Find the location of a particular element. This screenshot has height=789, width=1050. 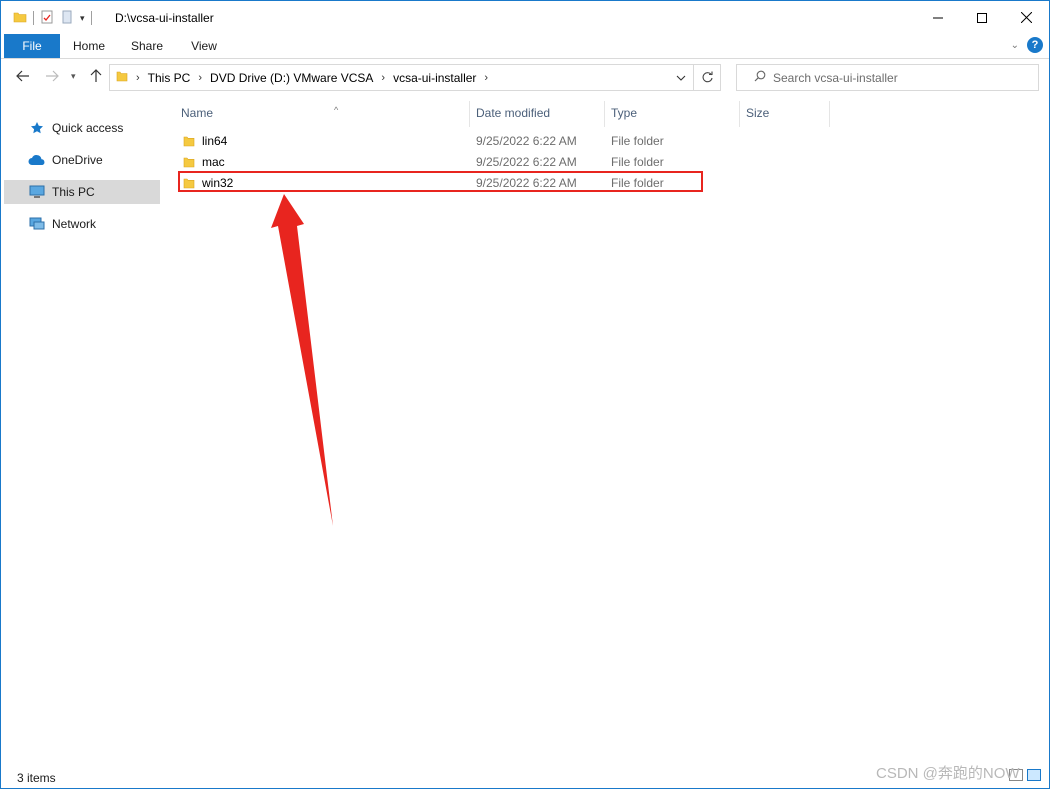

window-title: D:\vcsa-ui-installer is located at coordinates (164, 18).